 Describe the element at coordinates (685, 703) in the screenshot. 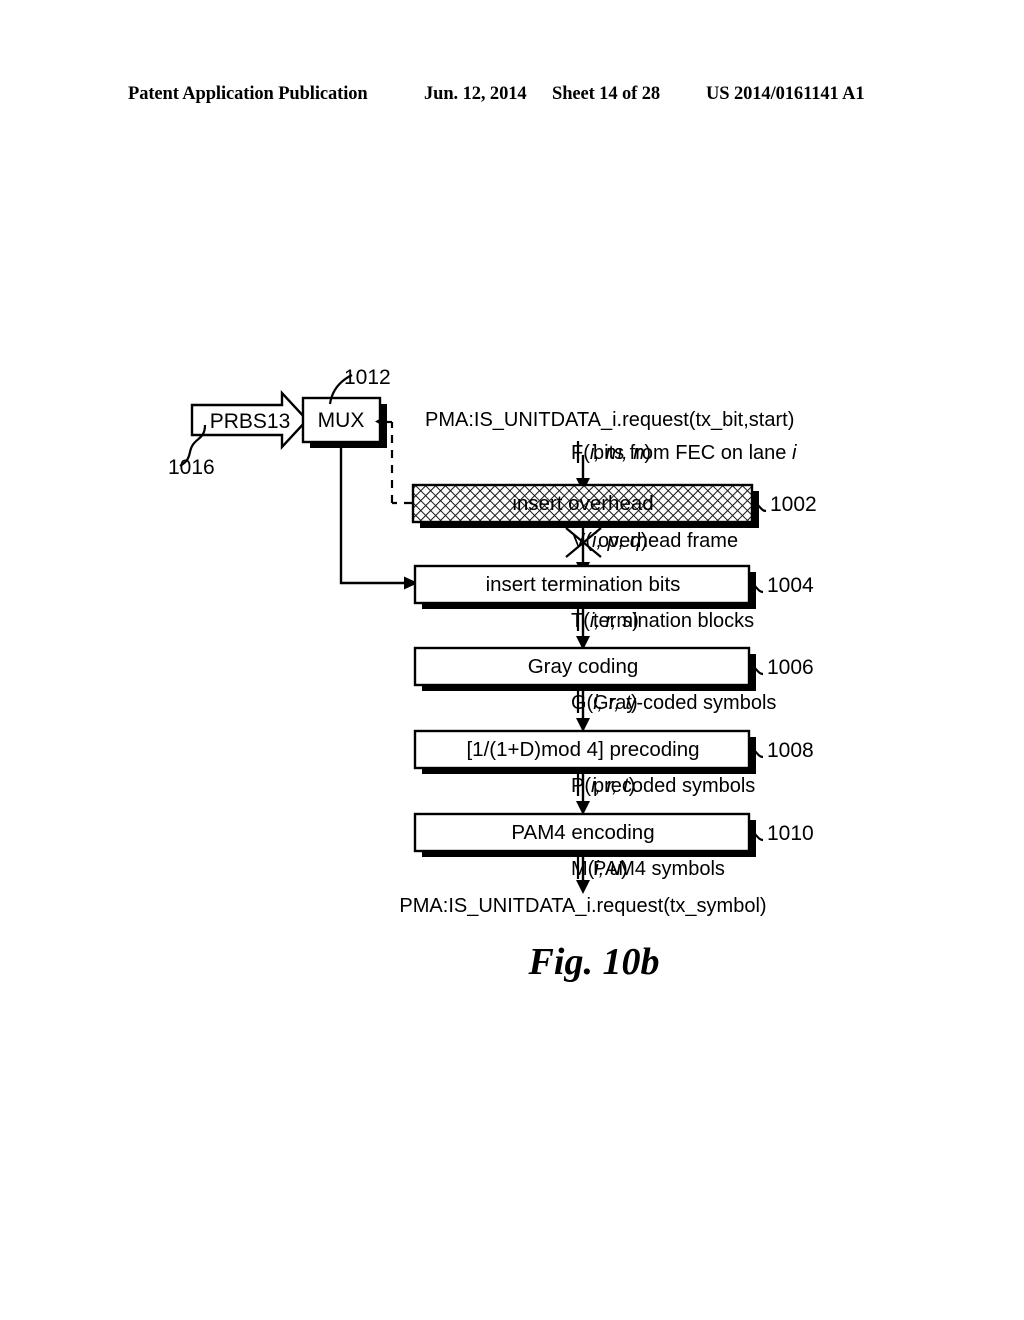

I see `signal-g-description: Gray-coded symbols` at that location.